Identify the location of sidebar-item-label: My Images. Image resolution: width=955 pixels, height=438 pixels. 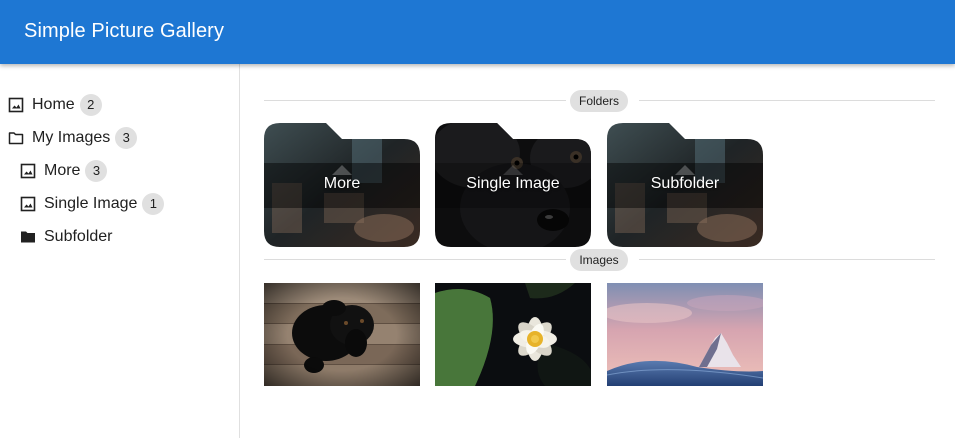
(71, 137).